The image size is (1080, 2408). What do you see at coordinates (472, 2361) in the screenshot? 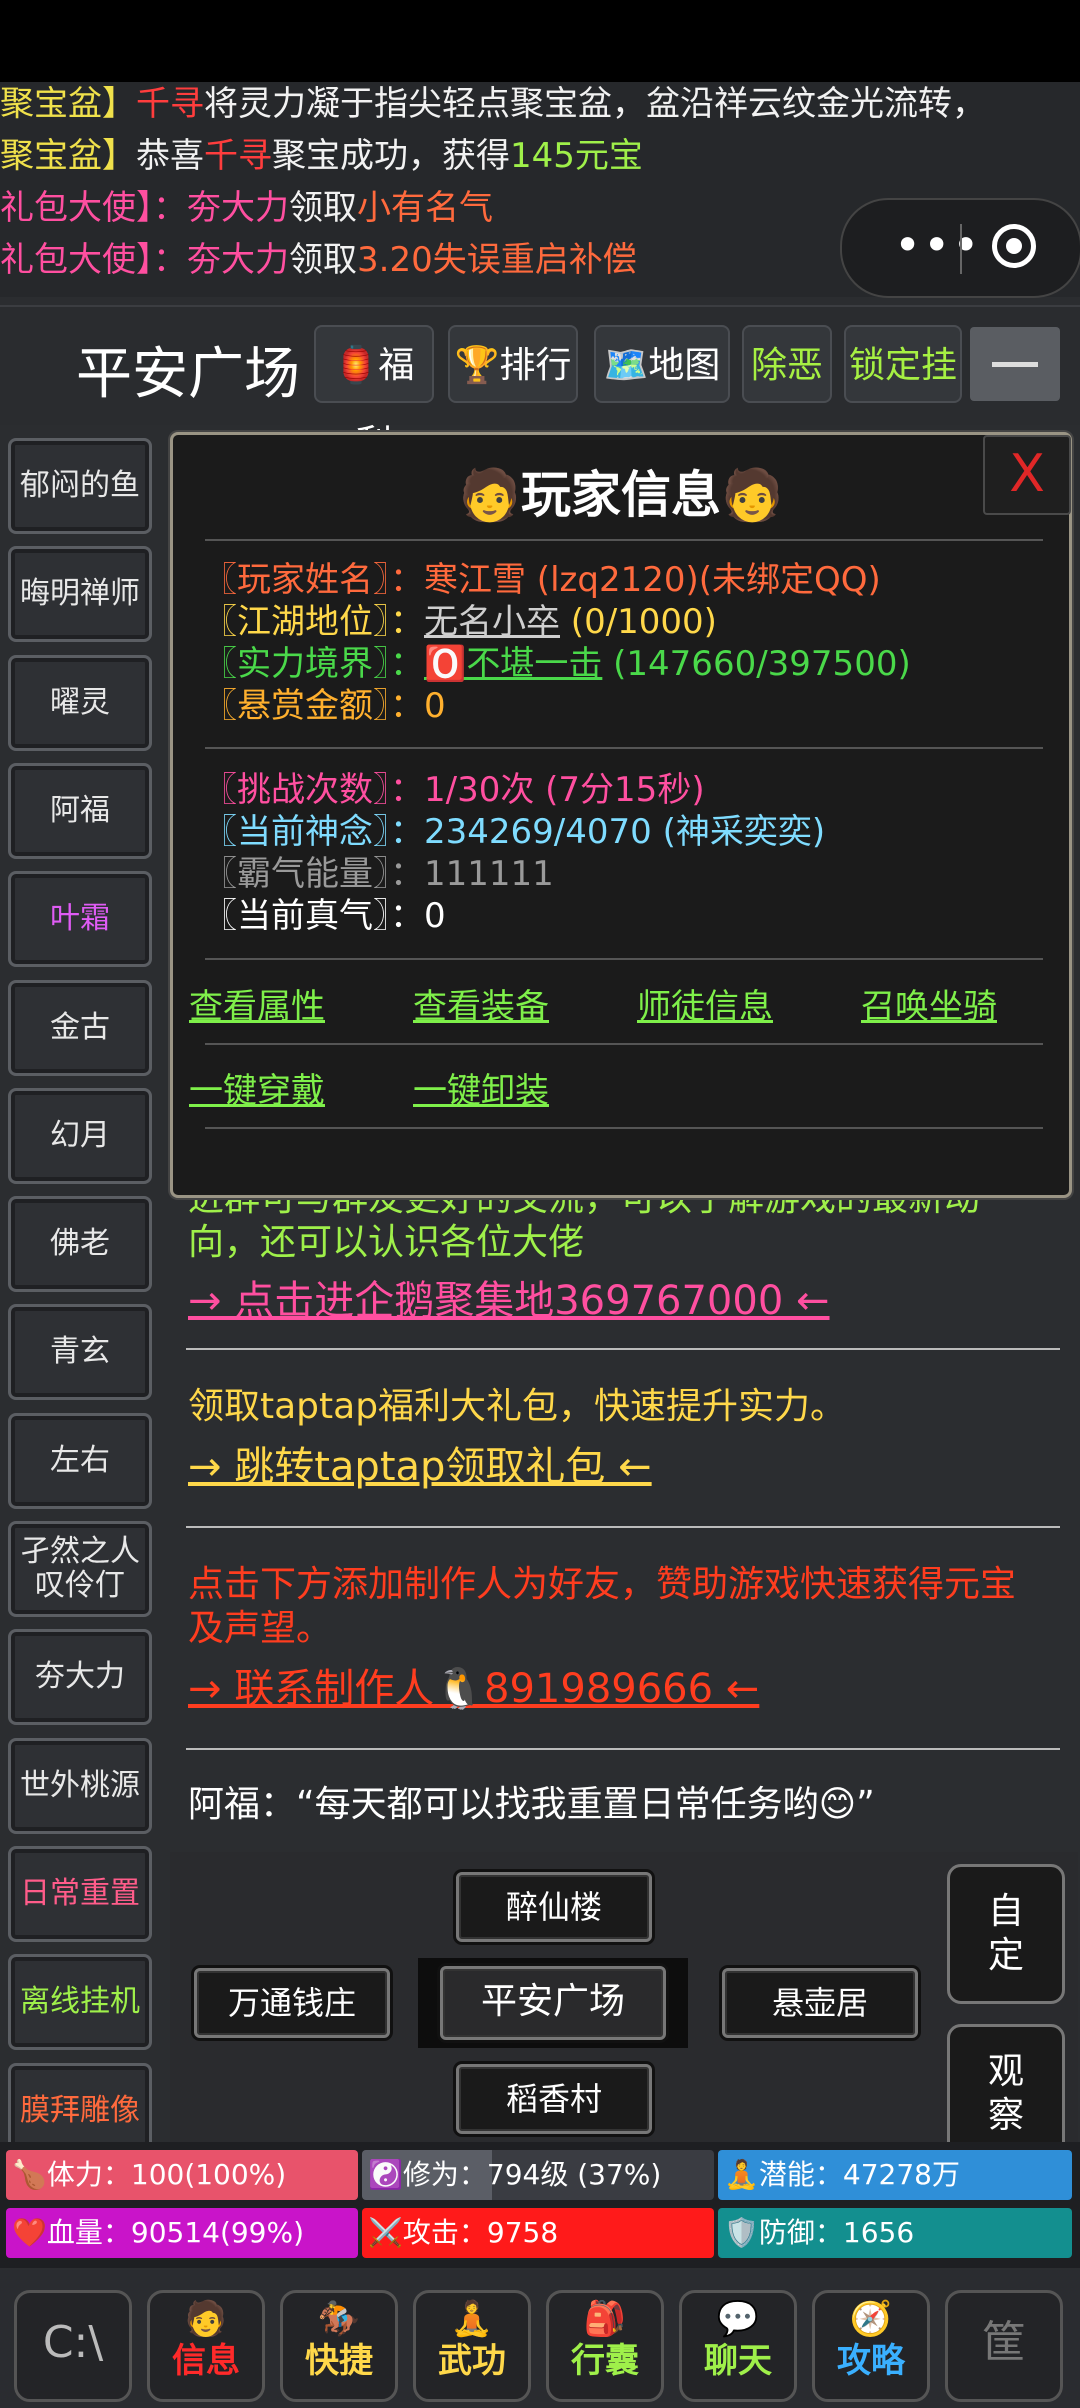
I see `nav-label: 武功` at bounding box center [472, 2361].